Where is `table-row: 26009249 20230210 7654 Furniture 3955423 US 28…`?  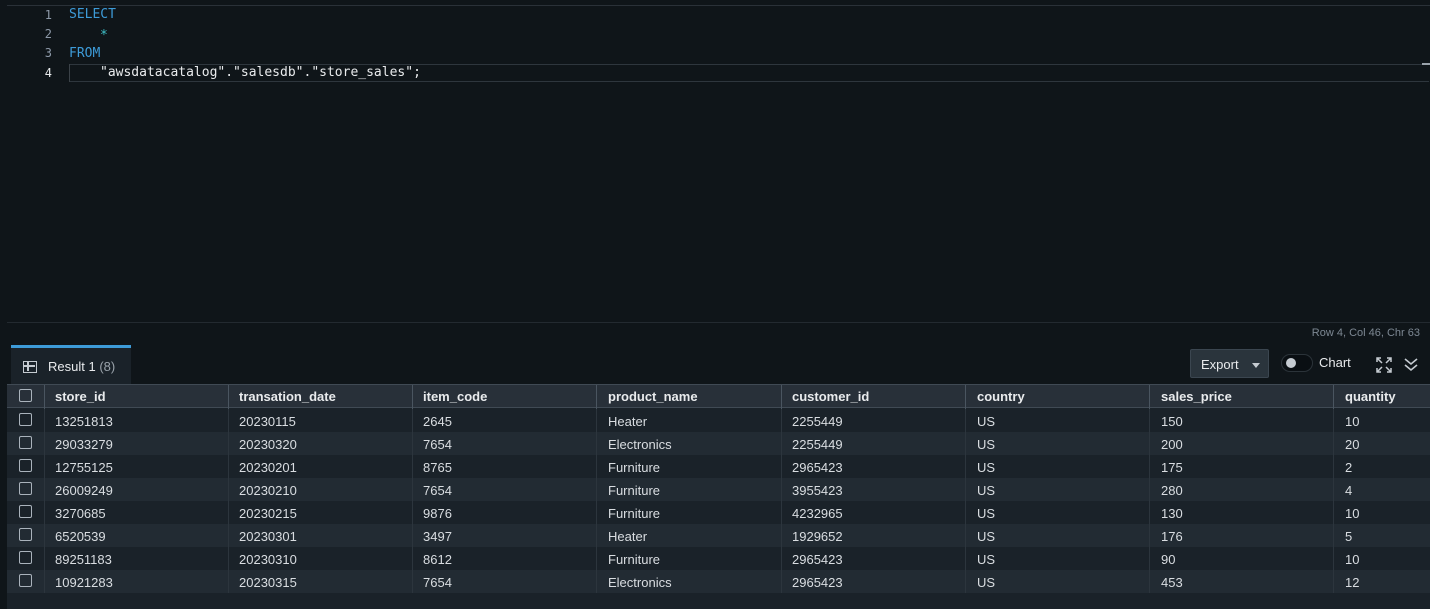 table-row: 26009249 20230210 7654 Furniture 3955423 US 28… is located at coordinates (718, 489).